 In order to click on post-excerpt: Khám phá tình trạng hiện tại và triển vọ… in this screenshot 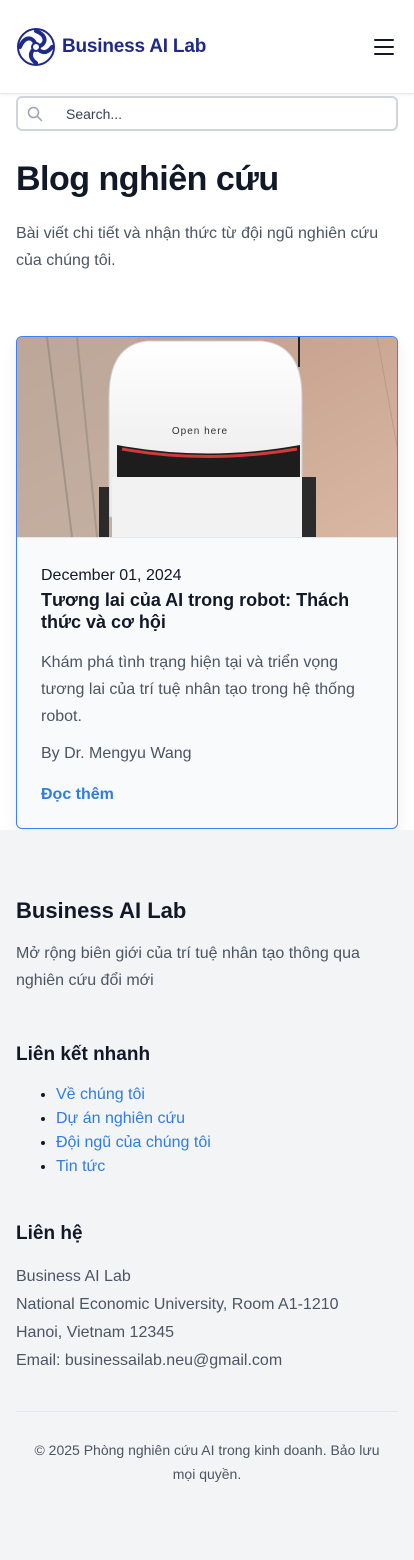, I will do `click(198, 689)`.